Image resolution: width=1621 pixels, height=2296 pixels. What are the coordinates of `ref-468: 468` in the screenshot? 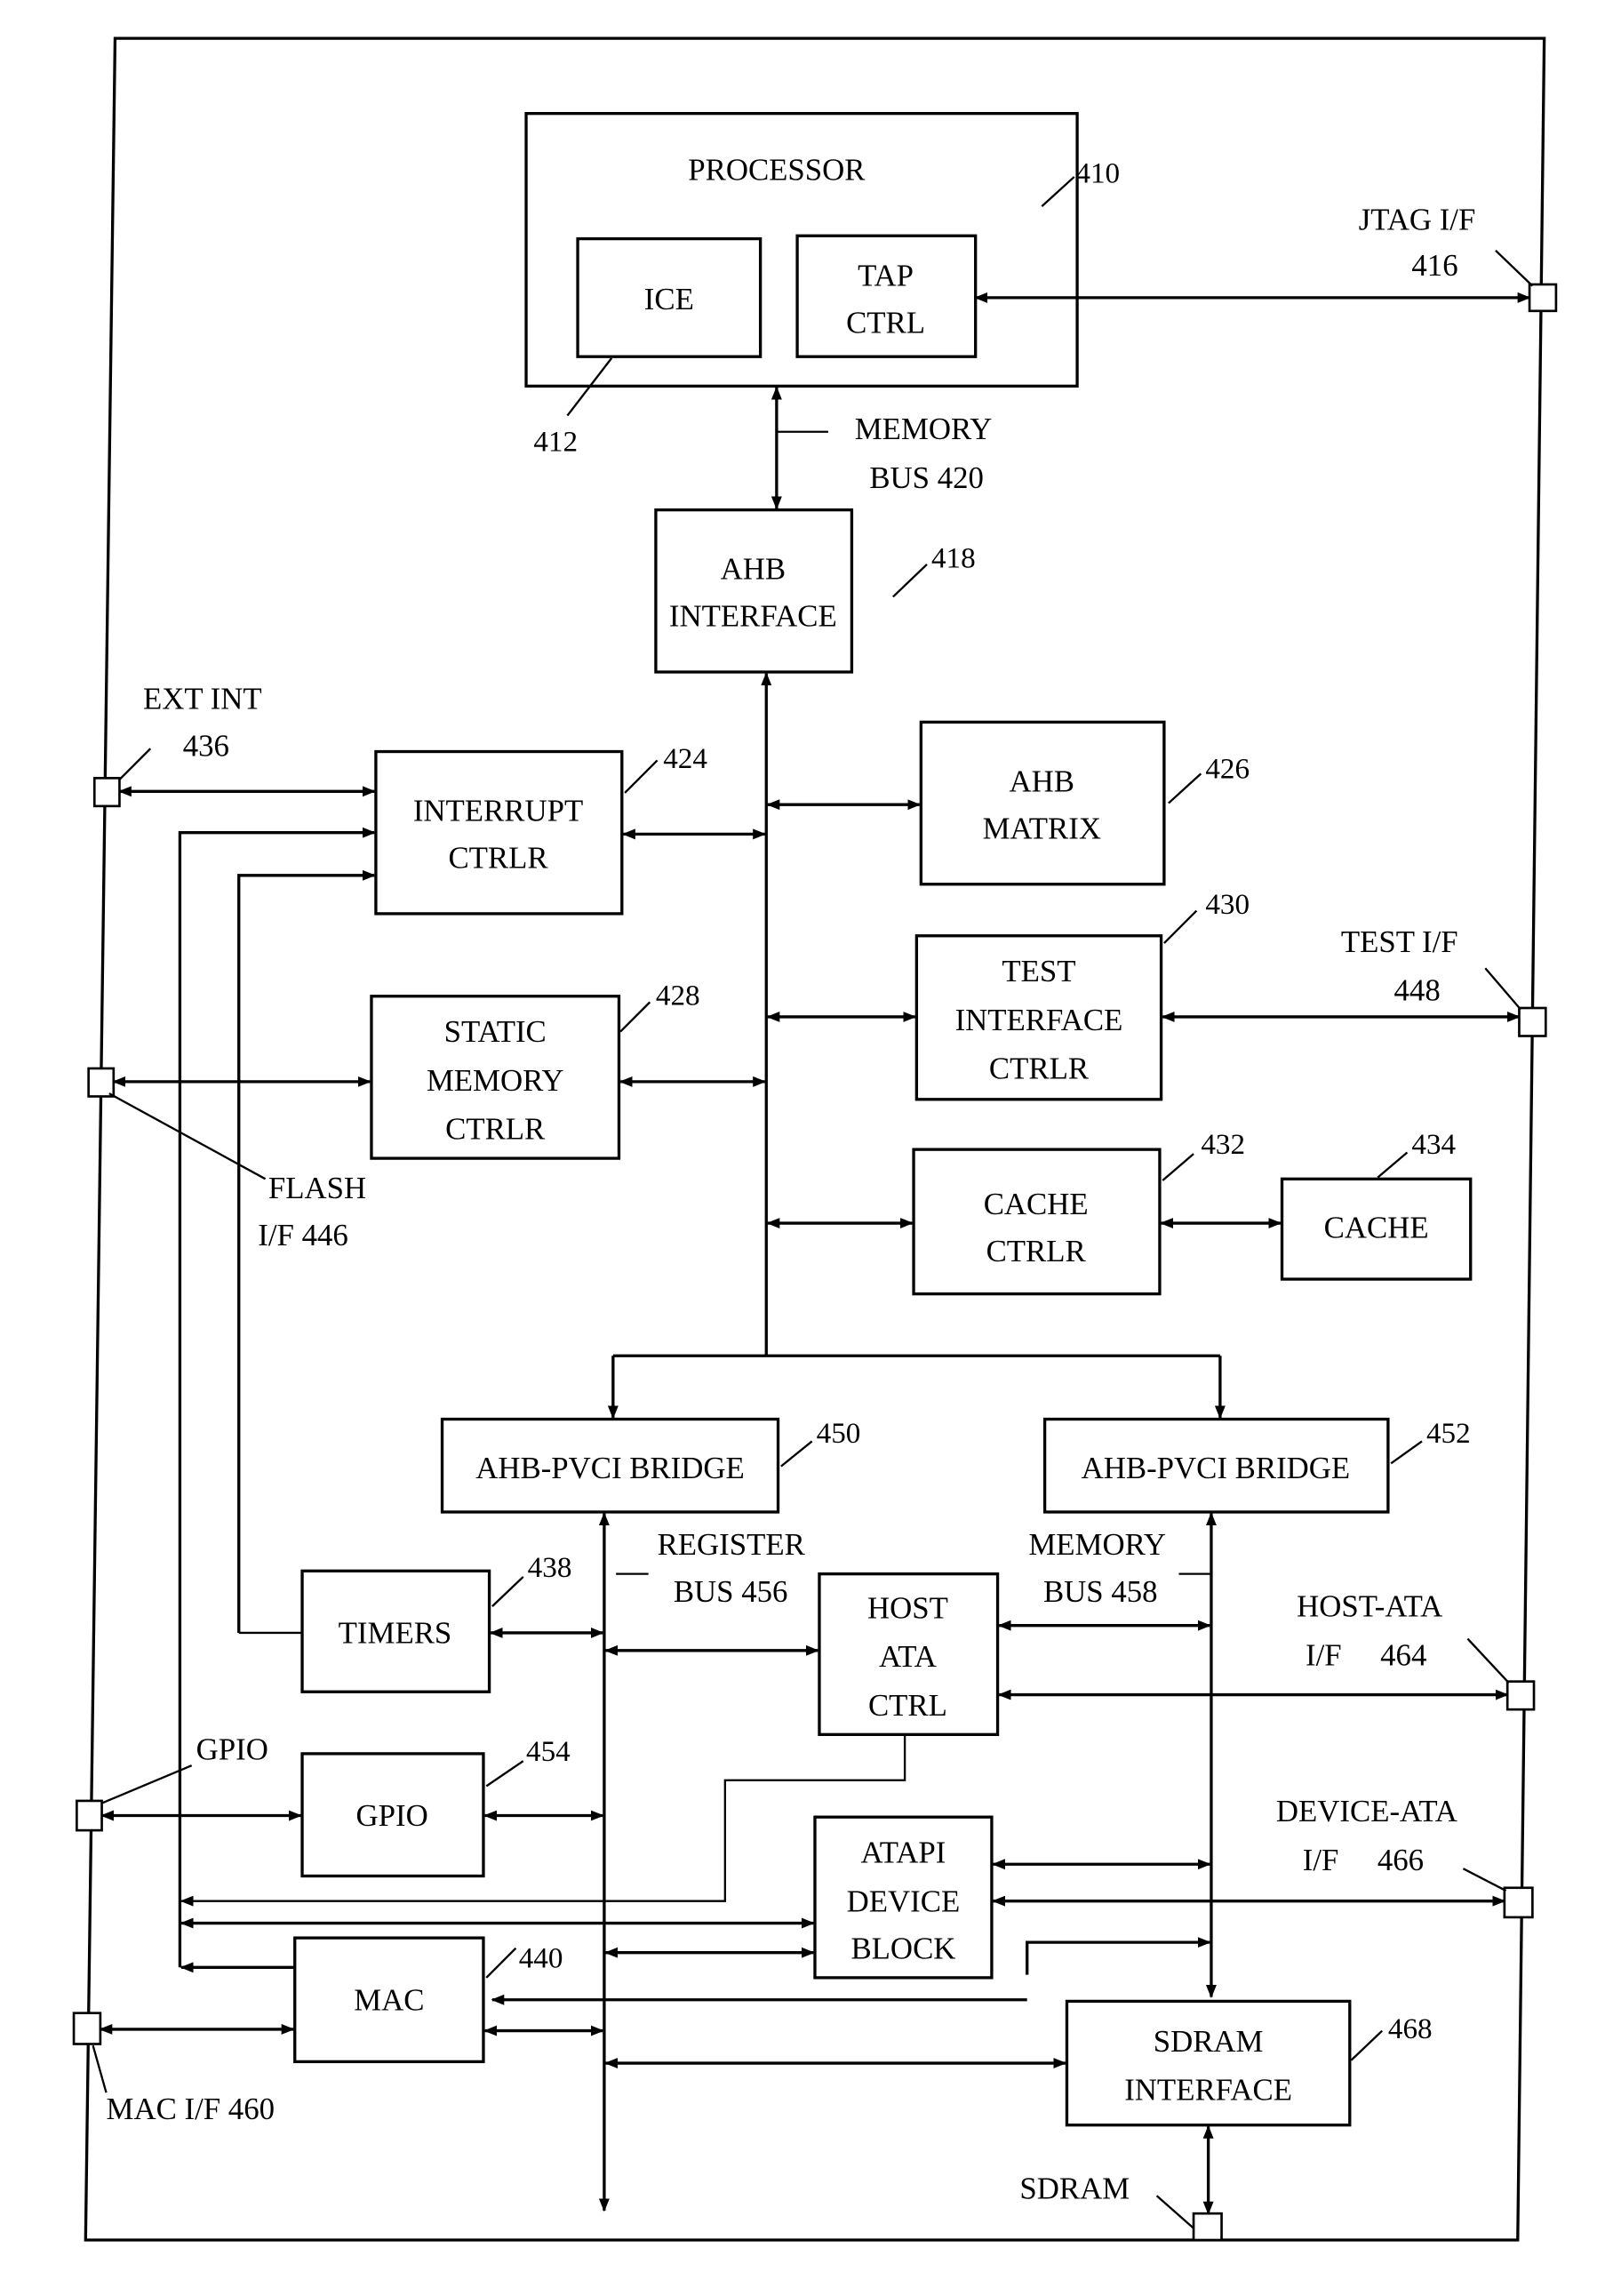 It's located at (1410, 2028).